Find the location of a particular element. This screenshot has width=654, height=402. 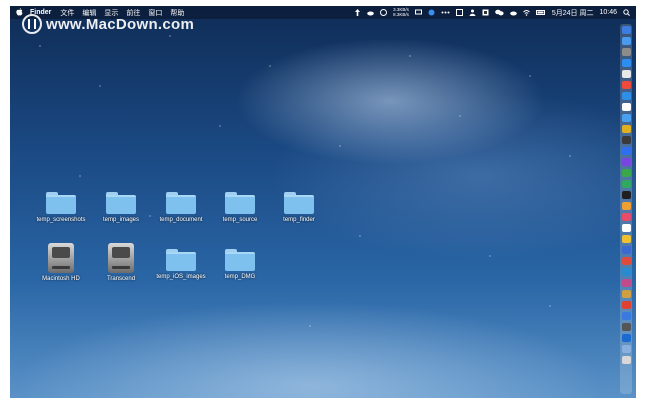

network-speed: 3.3KB/s 8.3KB/s is located at coordinates (401, 12).